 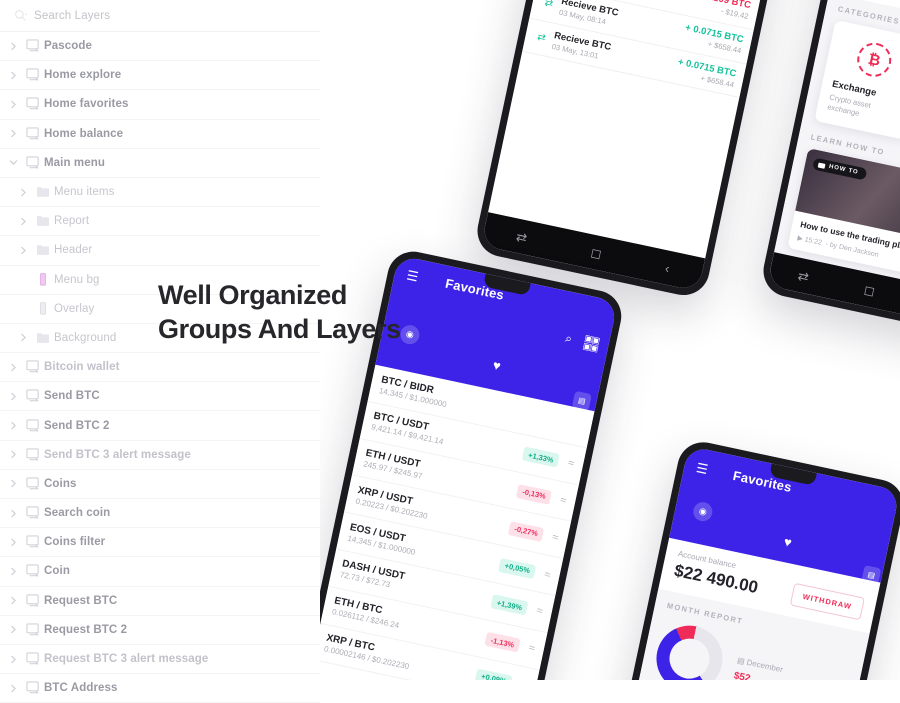 I want to click on layer-row-coins-filter: Coins filter, so click(x=160, y=543).